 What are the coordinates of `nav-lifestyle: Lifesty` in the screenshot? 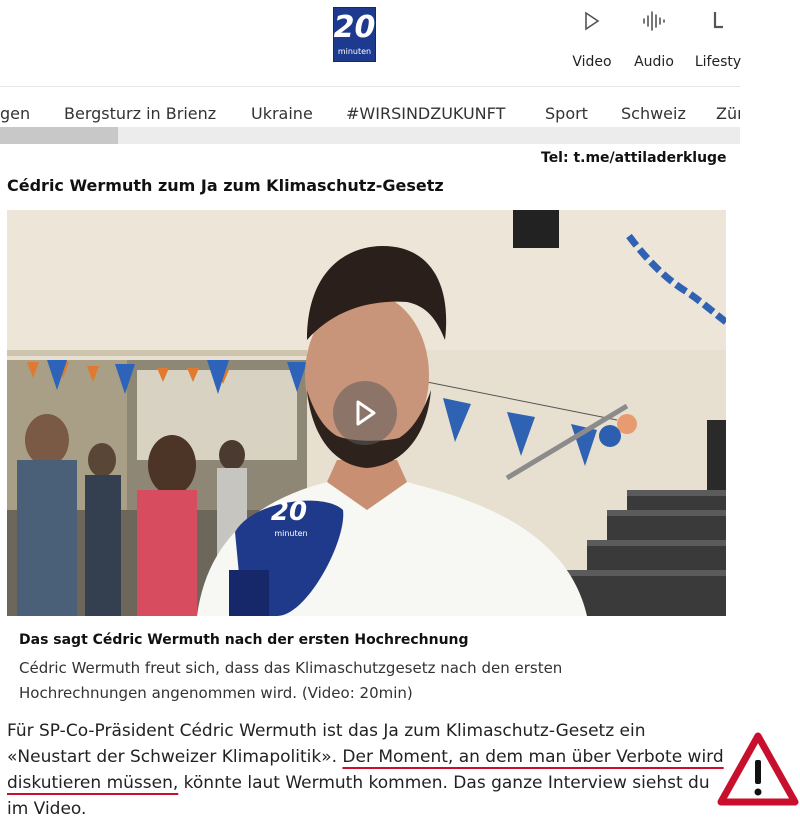 It's located at (718, 39).